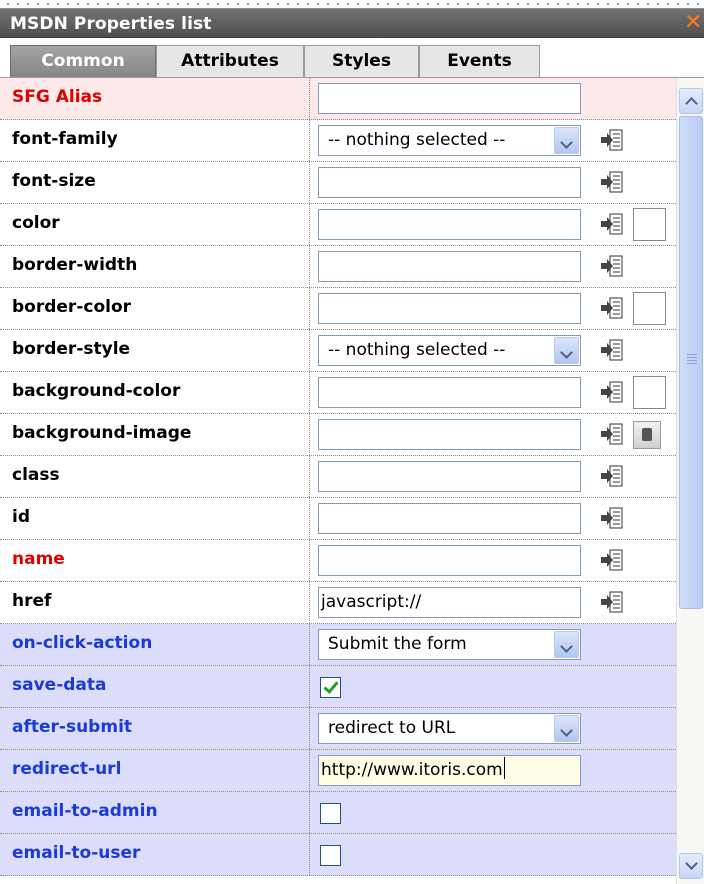 This screenshot has width=704, height=884. I want to click on font-size-input, so click(449, 182).